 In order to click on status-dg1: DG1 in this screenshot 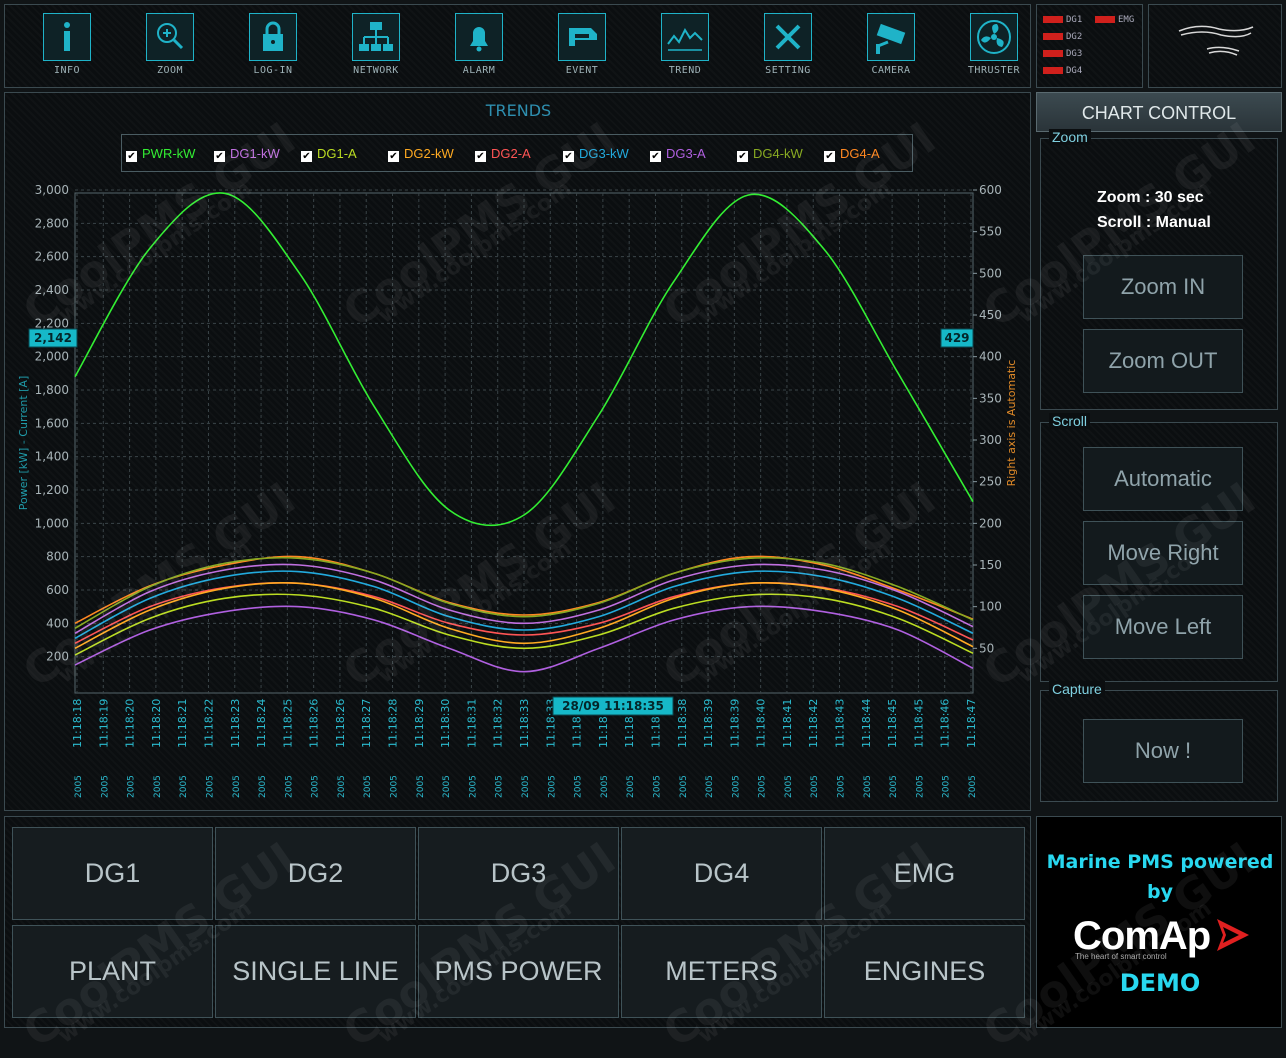, I will do `click(1062, 20)`.